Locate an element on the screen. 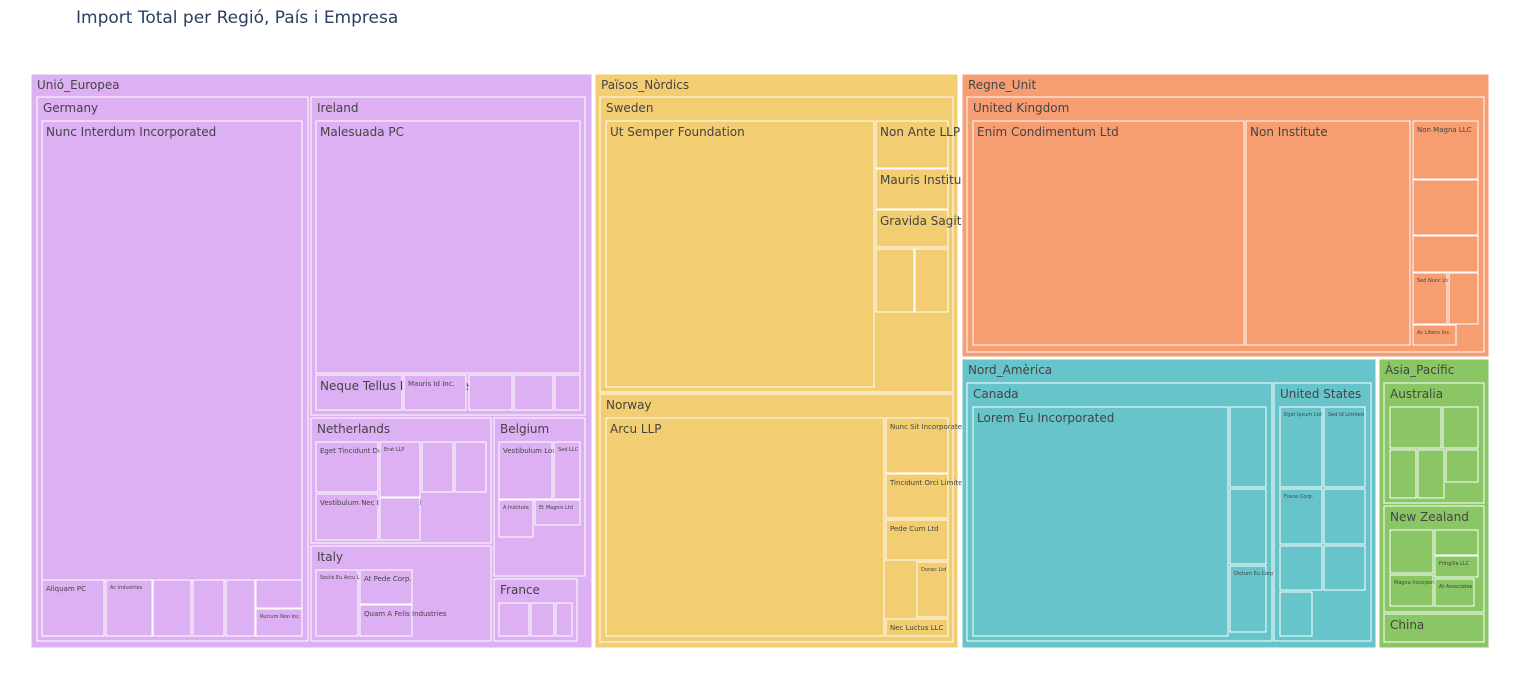 This screenshot has height=679, width=1520. company-label-mauris-institute: Mauris Institute is located at coordinates (926, 180).